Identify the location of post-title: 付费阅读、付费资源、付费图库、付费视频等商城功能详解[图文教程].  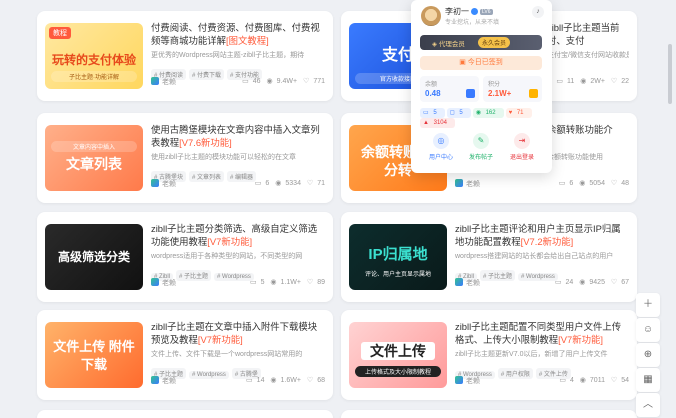
(238, 34).